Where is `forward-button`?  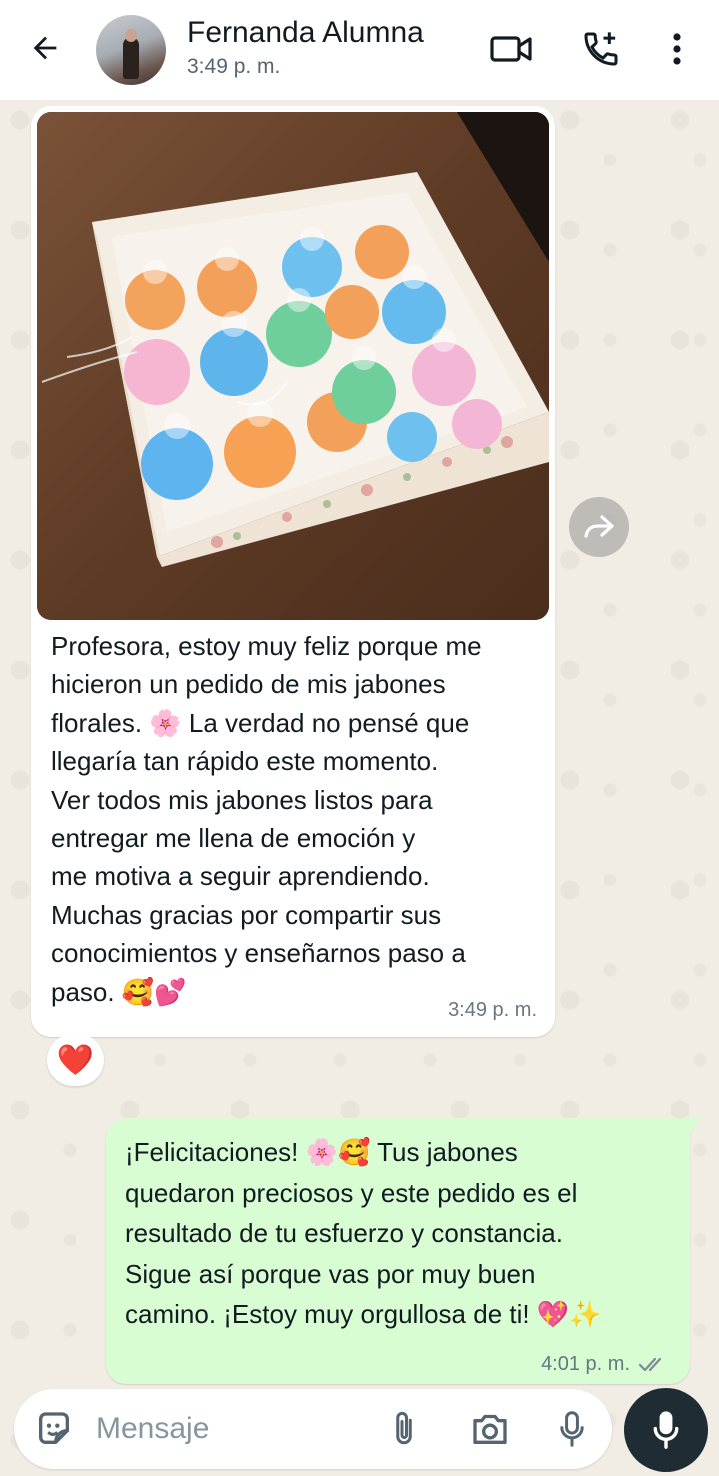
forward-button is located at coordinates (599, 527).